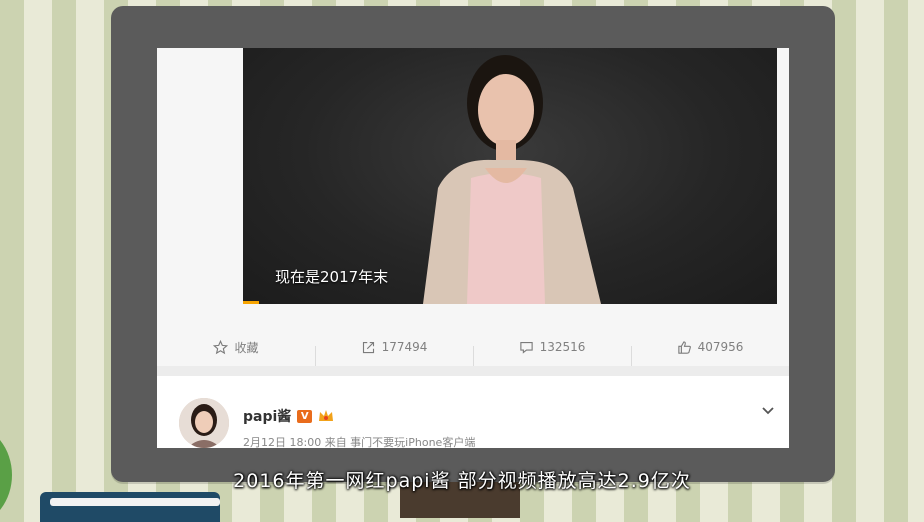  Describe the element at coordinates (221, 346) in the screenshot. I see `star-icon` at that location.